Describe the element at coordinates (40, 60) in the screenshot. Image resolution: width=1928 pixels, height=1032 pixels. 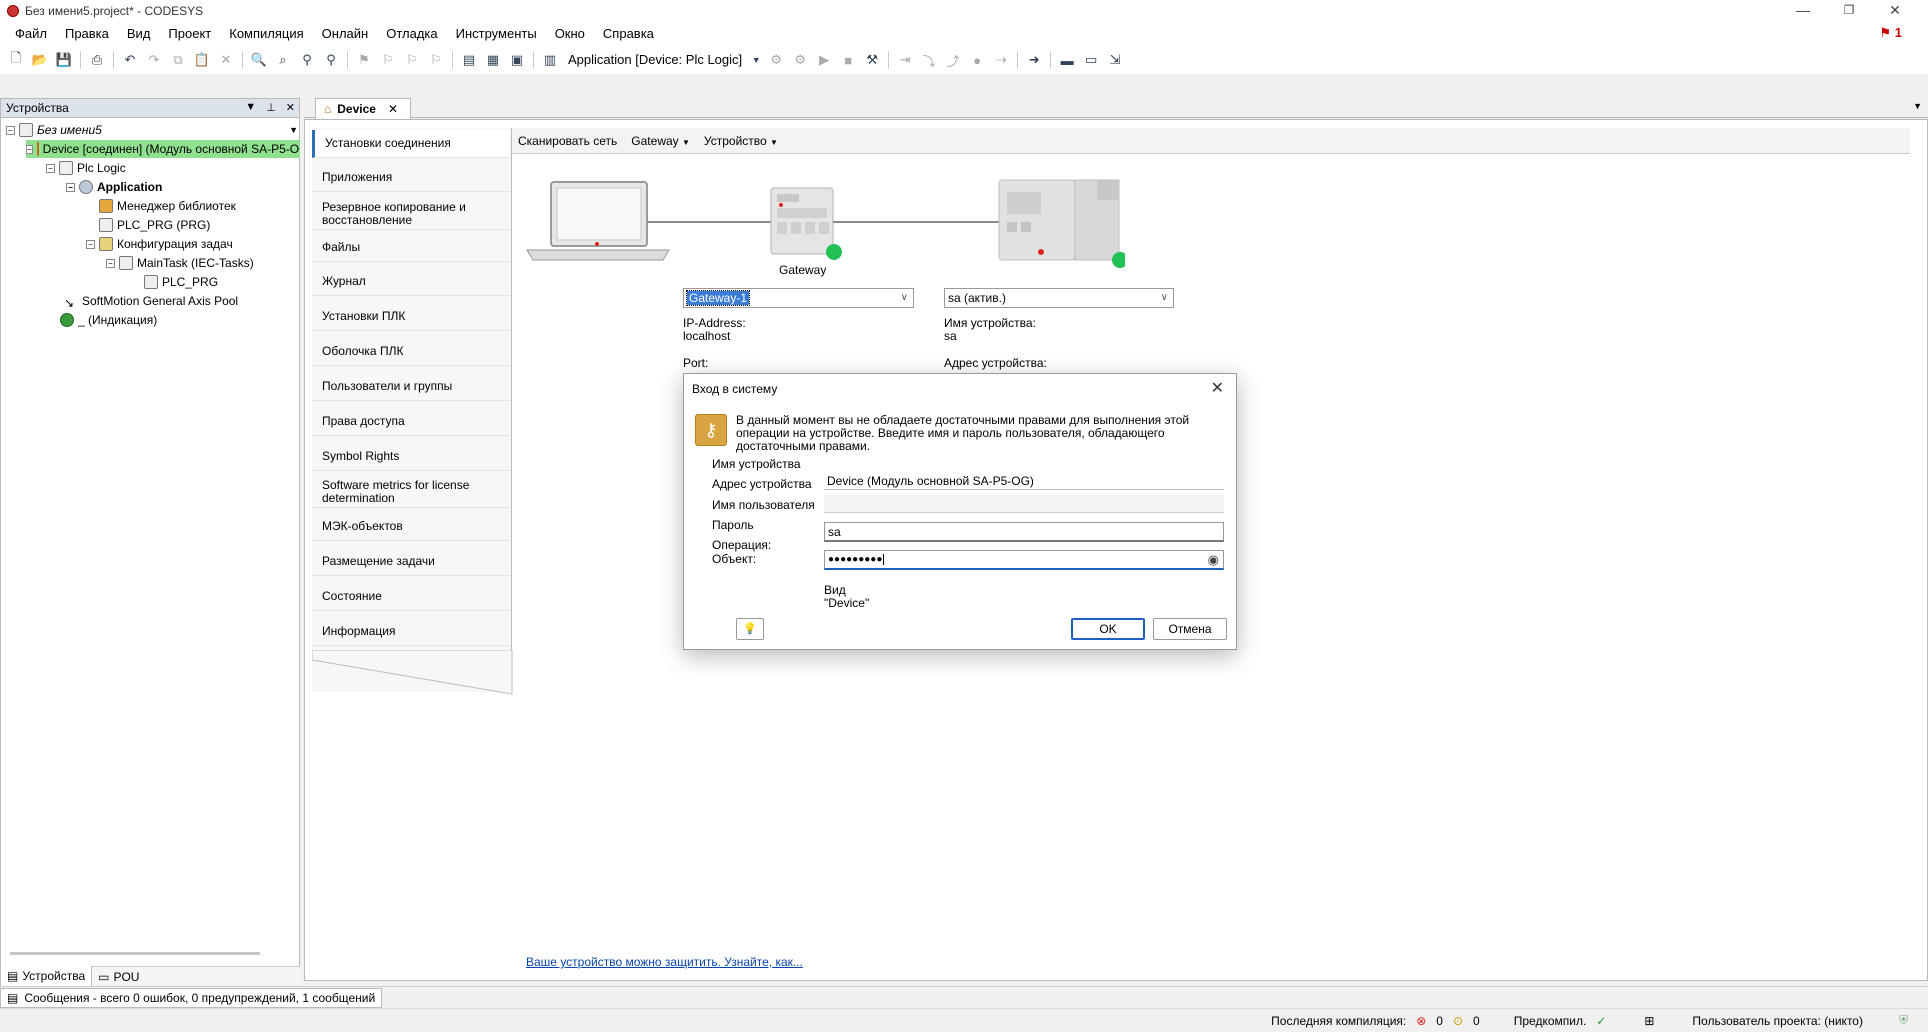
I see `open-folder-icon: 📂` at that location.